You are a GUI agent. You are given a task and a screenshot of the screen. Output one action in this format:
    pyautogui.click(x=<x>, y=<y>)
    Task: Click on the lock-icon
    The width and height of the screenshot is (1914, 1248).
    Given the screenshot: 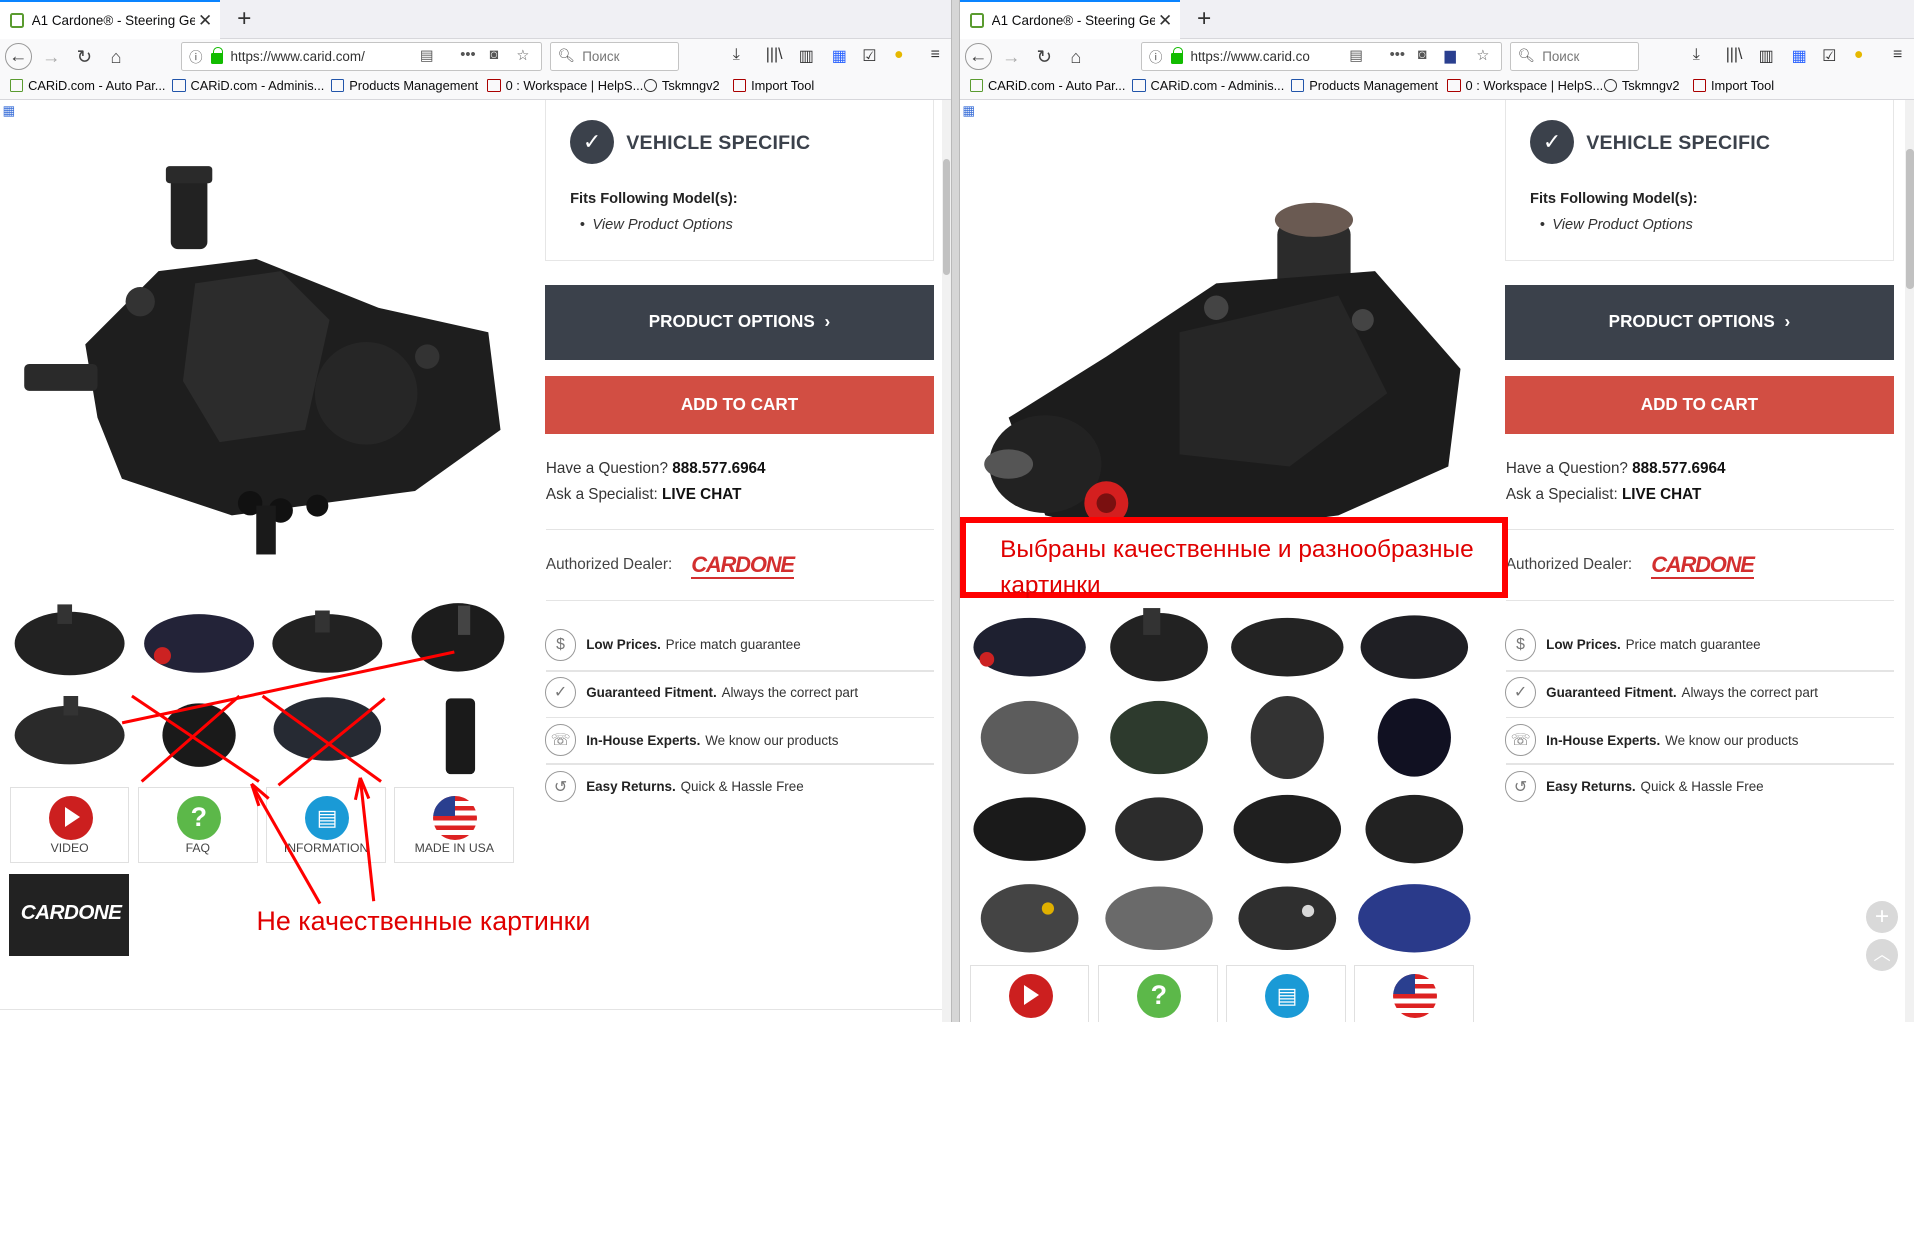 What is the action you would take?
    pyautogui.click(x=217, y=56)
    